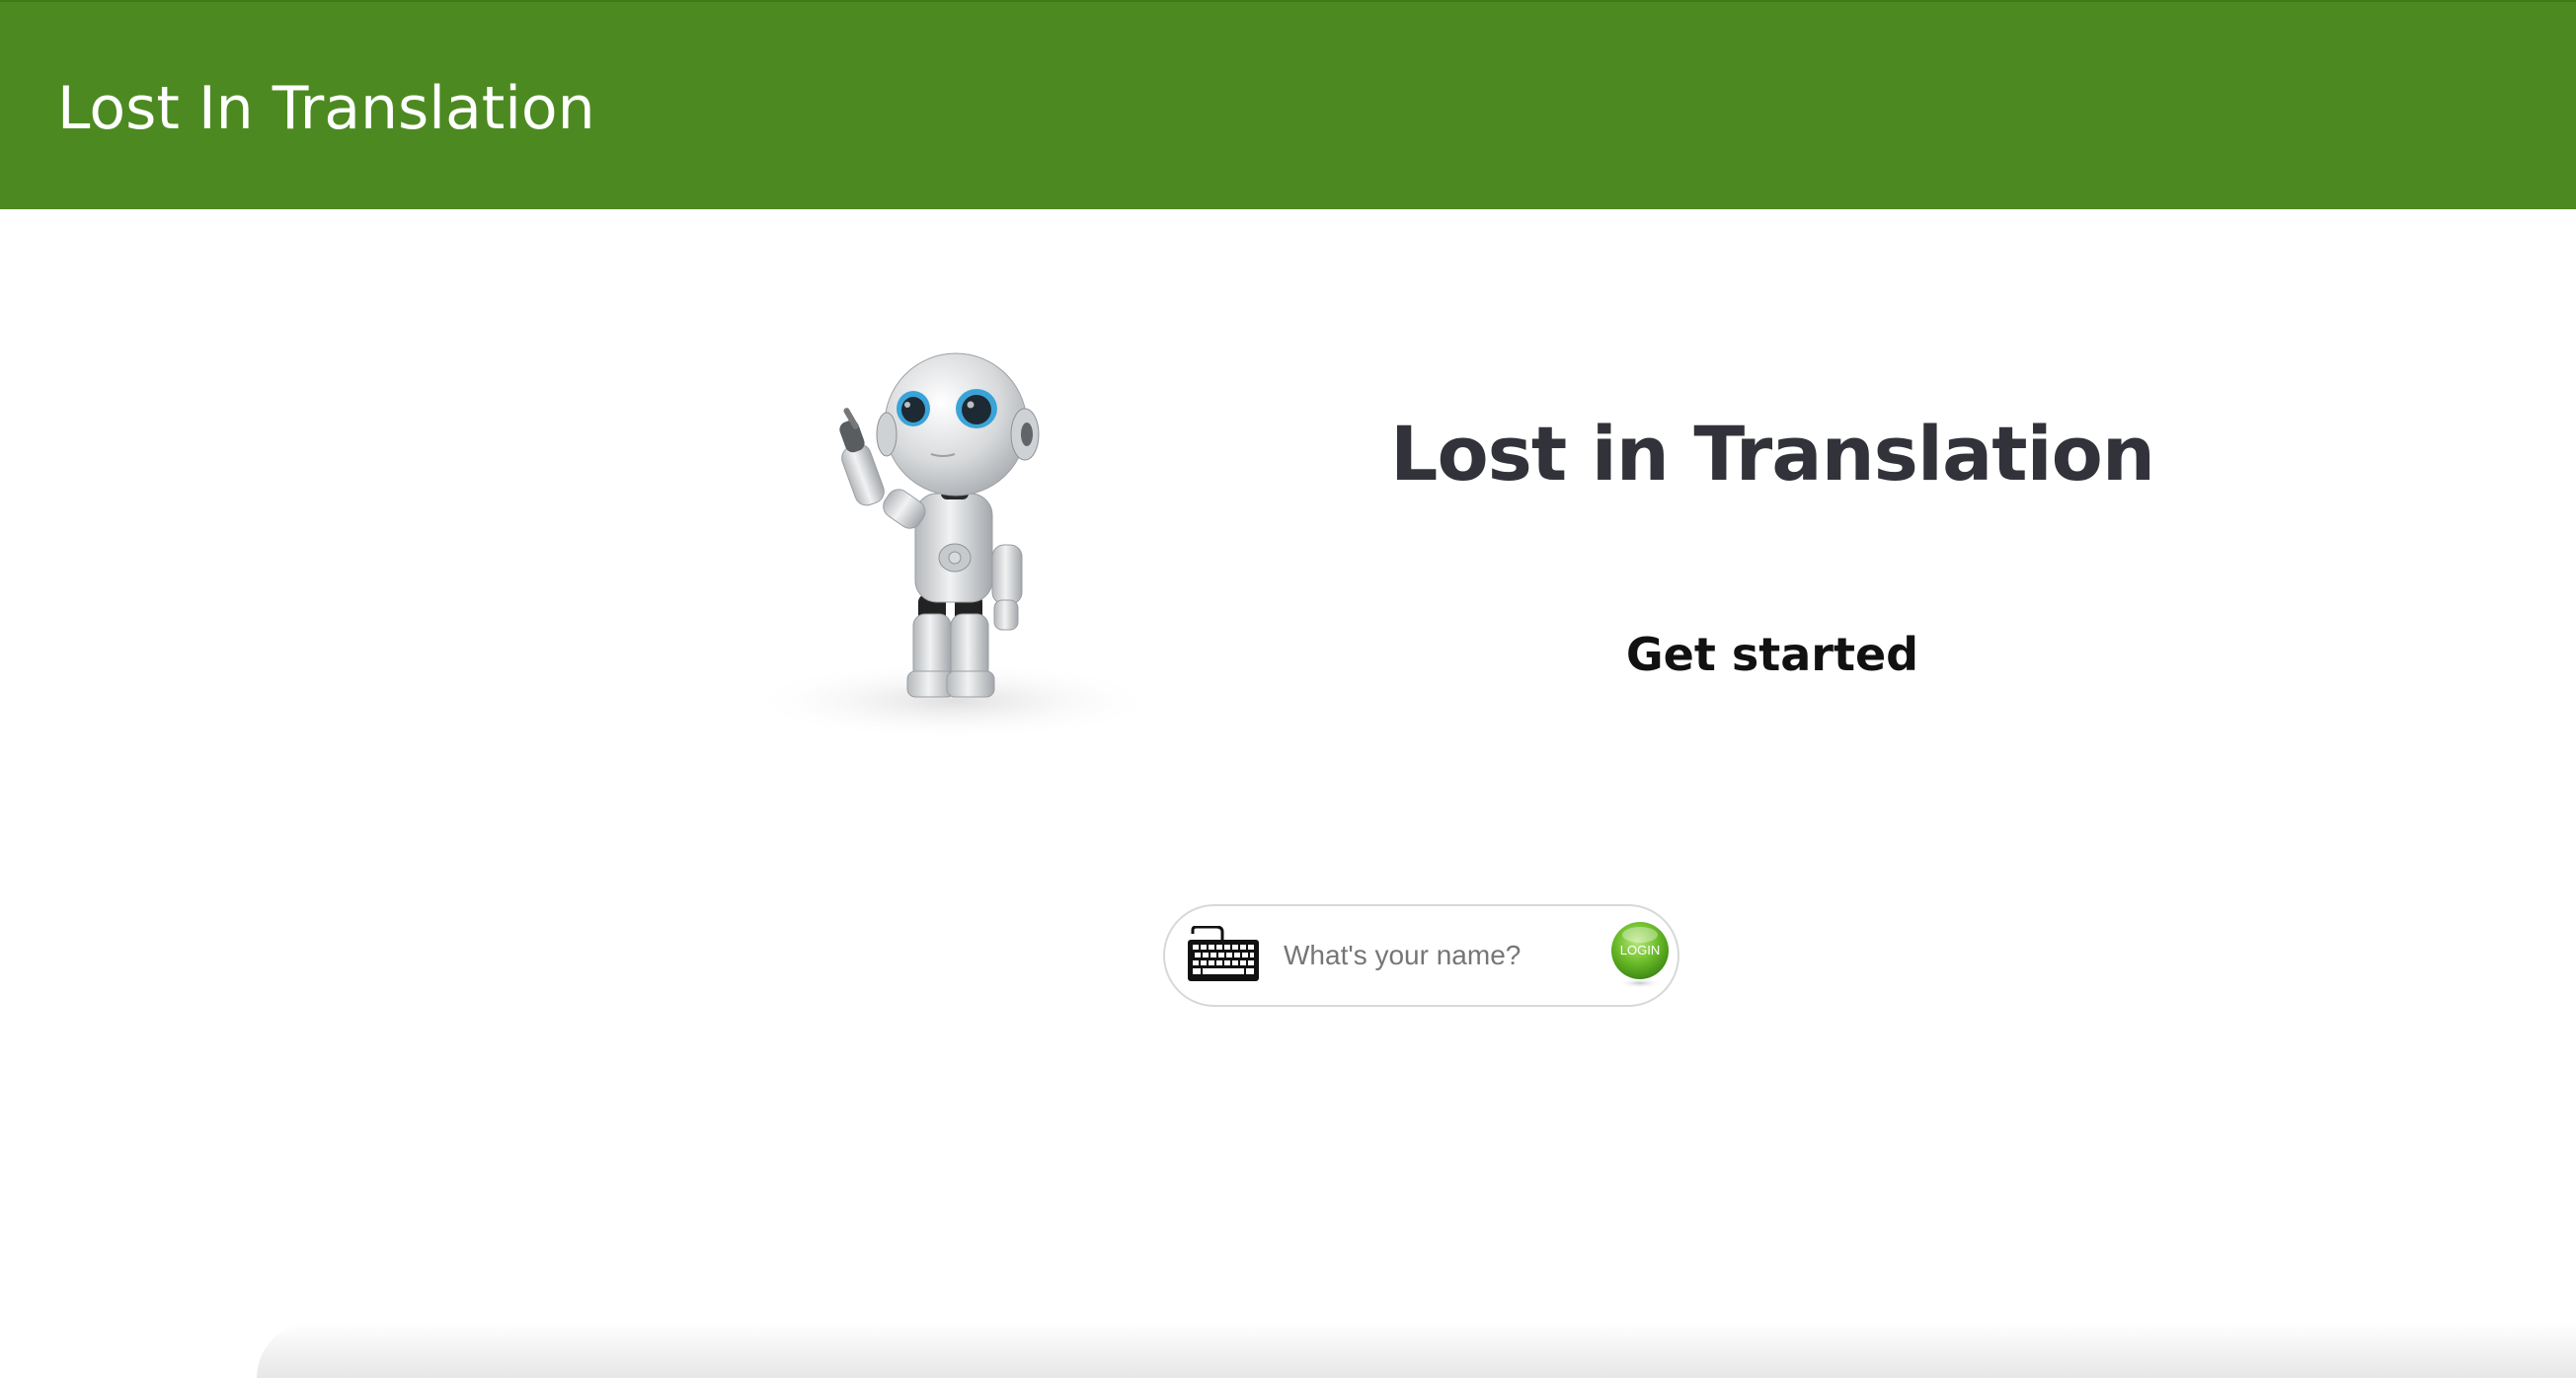 The width and height of the screenshot is (2576, 1378). What do you see at coordinates (1640, 955) in the screenshot?
I see `login-button: LOGIN` at bounding box center [1640, 955].